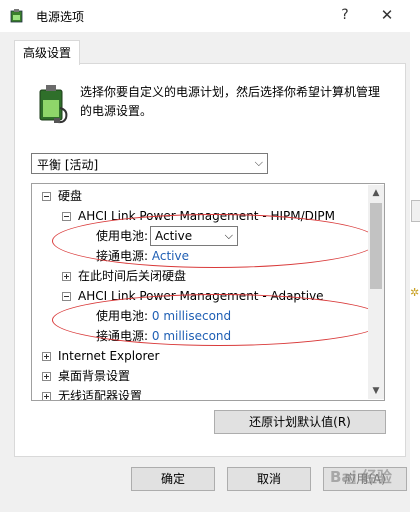 The height and width of the screenshot is (512, 420). Describe the element at coordinates (269, 479) in the screenshot. I see `cancel-button: 取消` at that location.